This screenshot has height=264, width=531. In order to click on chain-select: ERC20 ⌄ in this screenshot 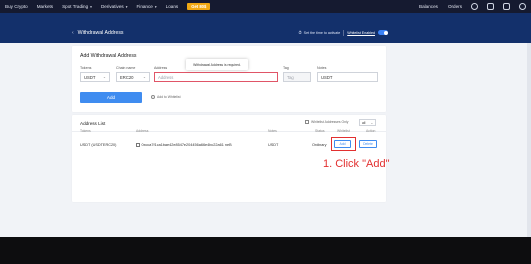, I will do `click(133, 77)`.